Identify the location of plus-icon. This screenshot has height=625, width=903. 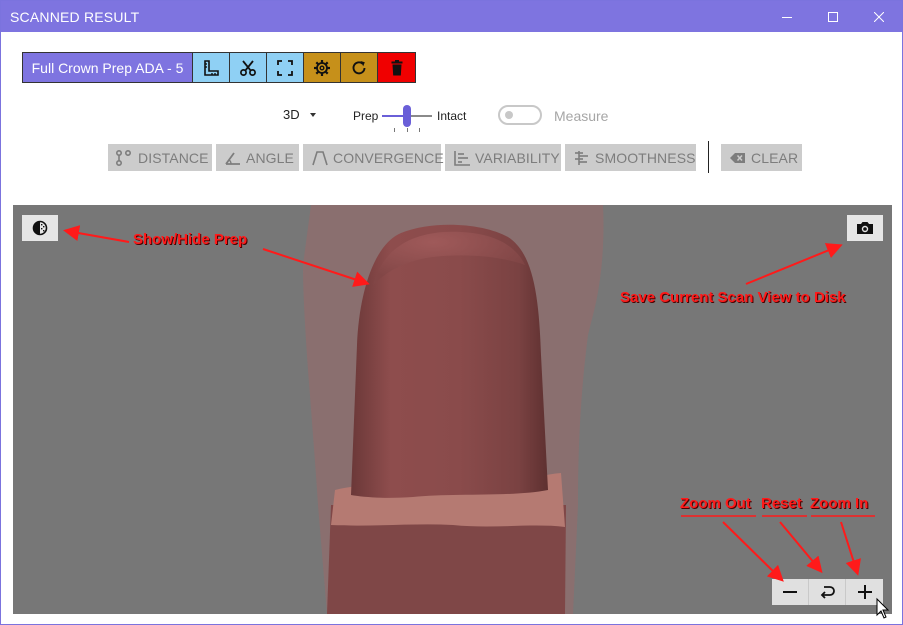
(864, 592).